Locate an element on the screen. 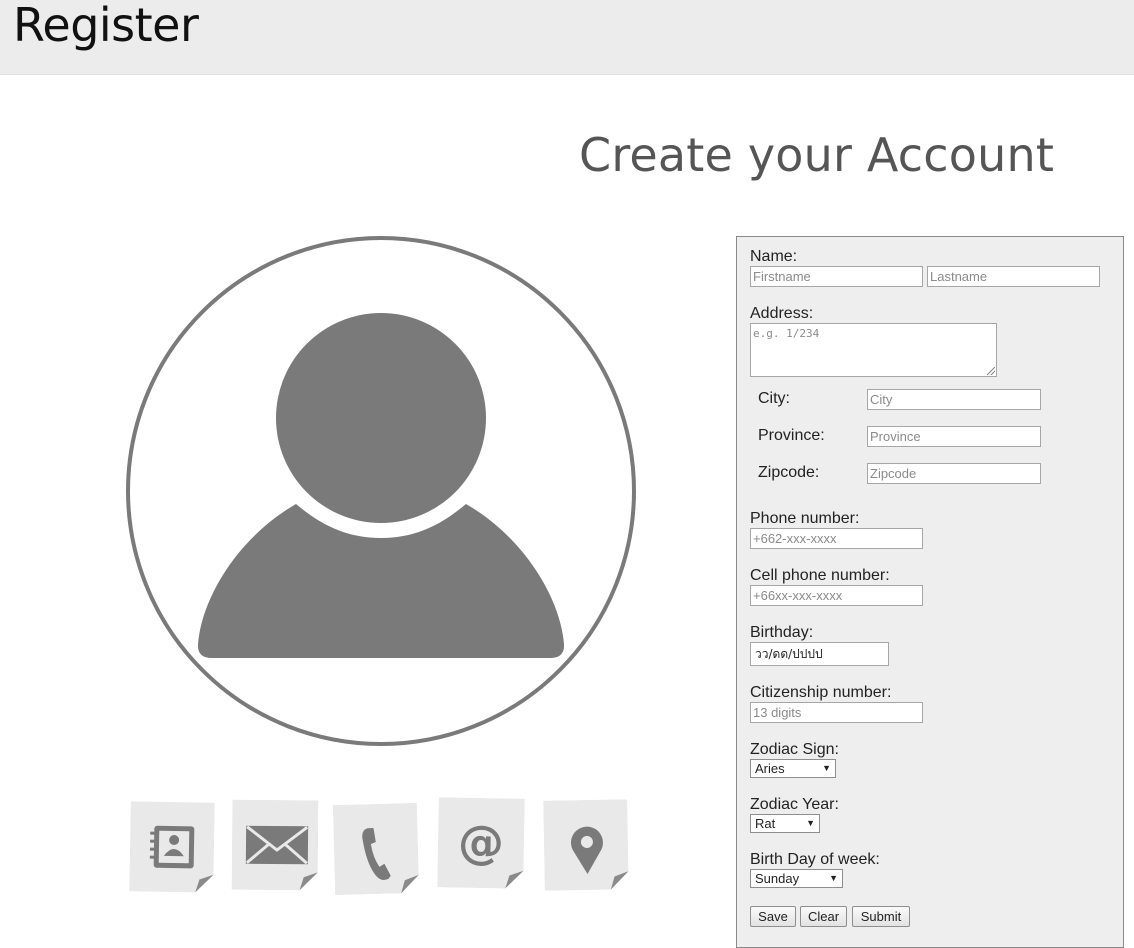 The image size is (1134, 948). address-label: Address: is located at coordinates (782, 313).